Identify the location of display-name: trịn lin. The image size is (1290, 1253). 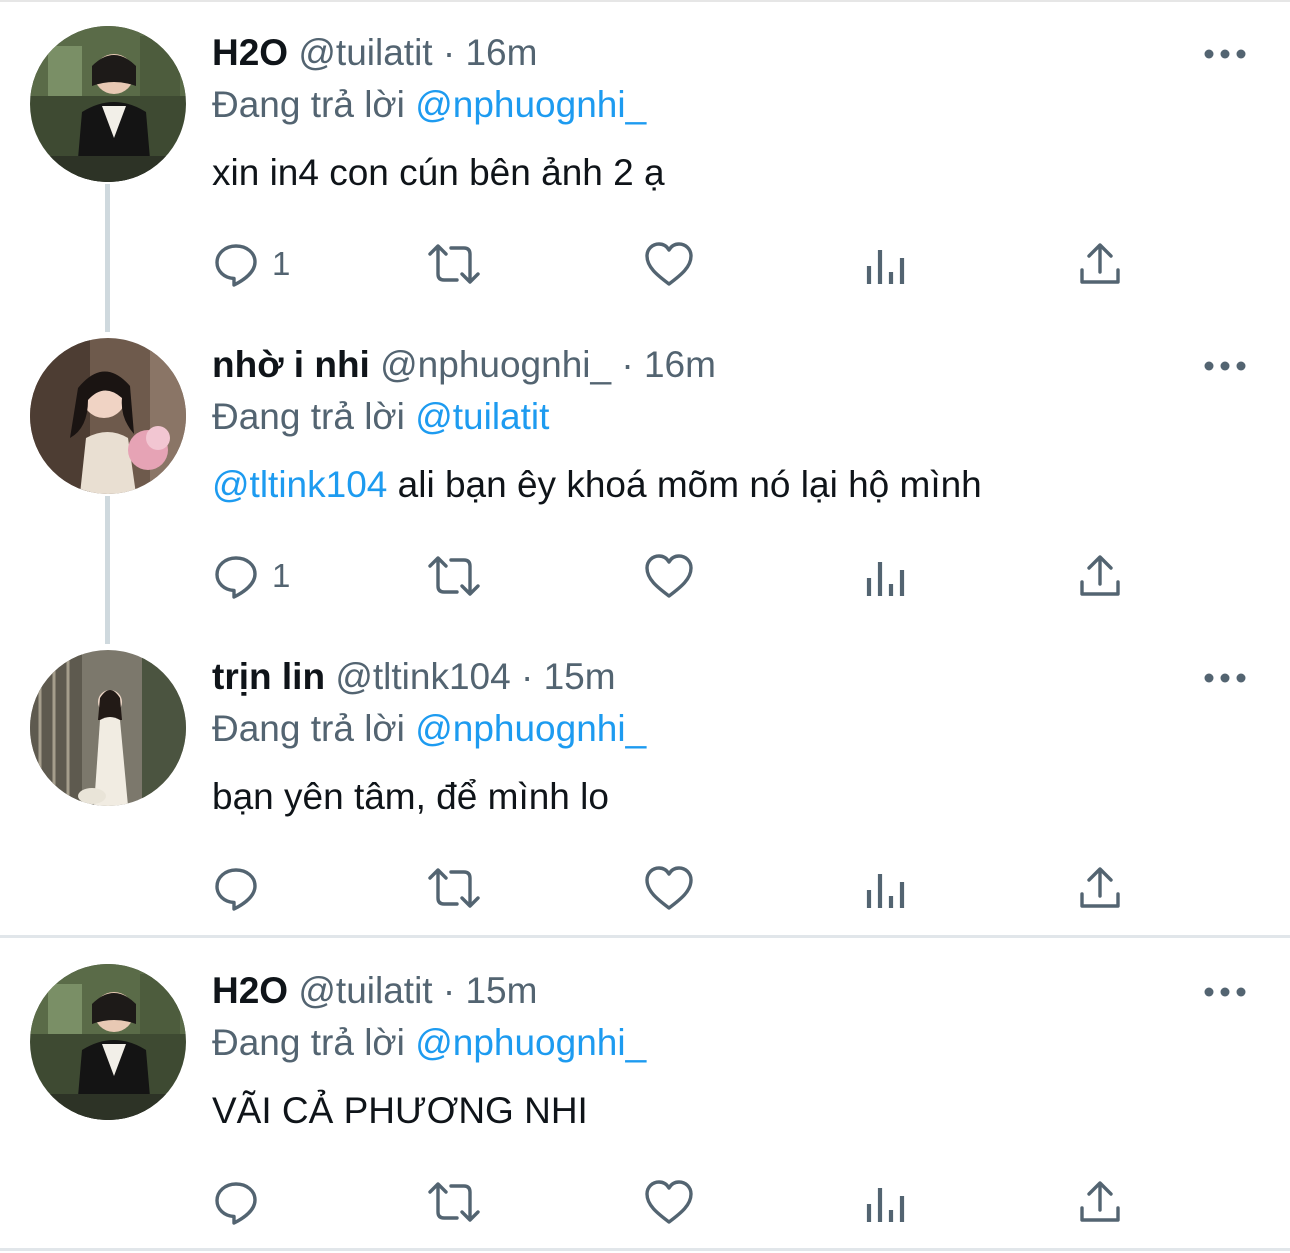
(268, 676).